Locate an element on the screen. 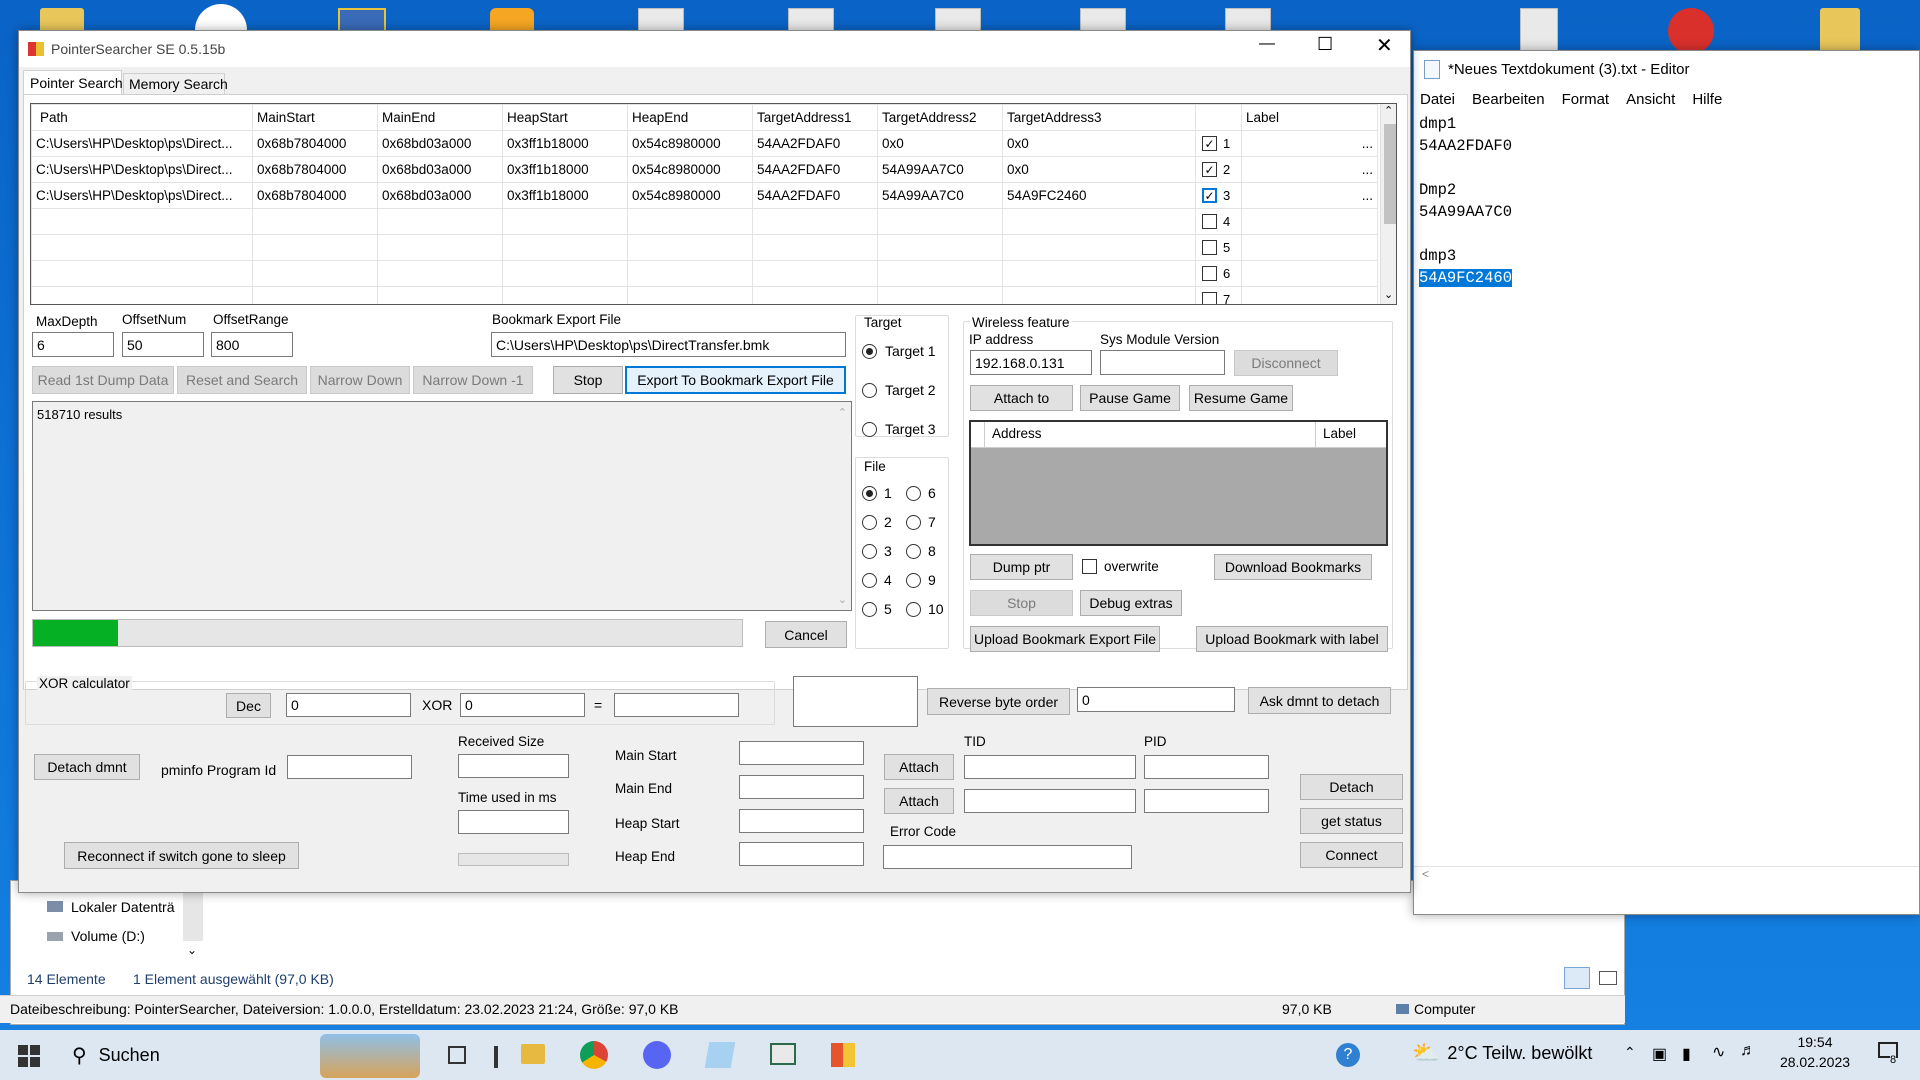  file-radio-2: 2 is located at coordinates (877, 522).